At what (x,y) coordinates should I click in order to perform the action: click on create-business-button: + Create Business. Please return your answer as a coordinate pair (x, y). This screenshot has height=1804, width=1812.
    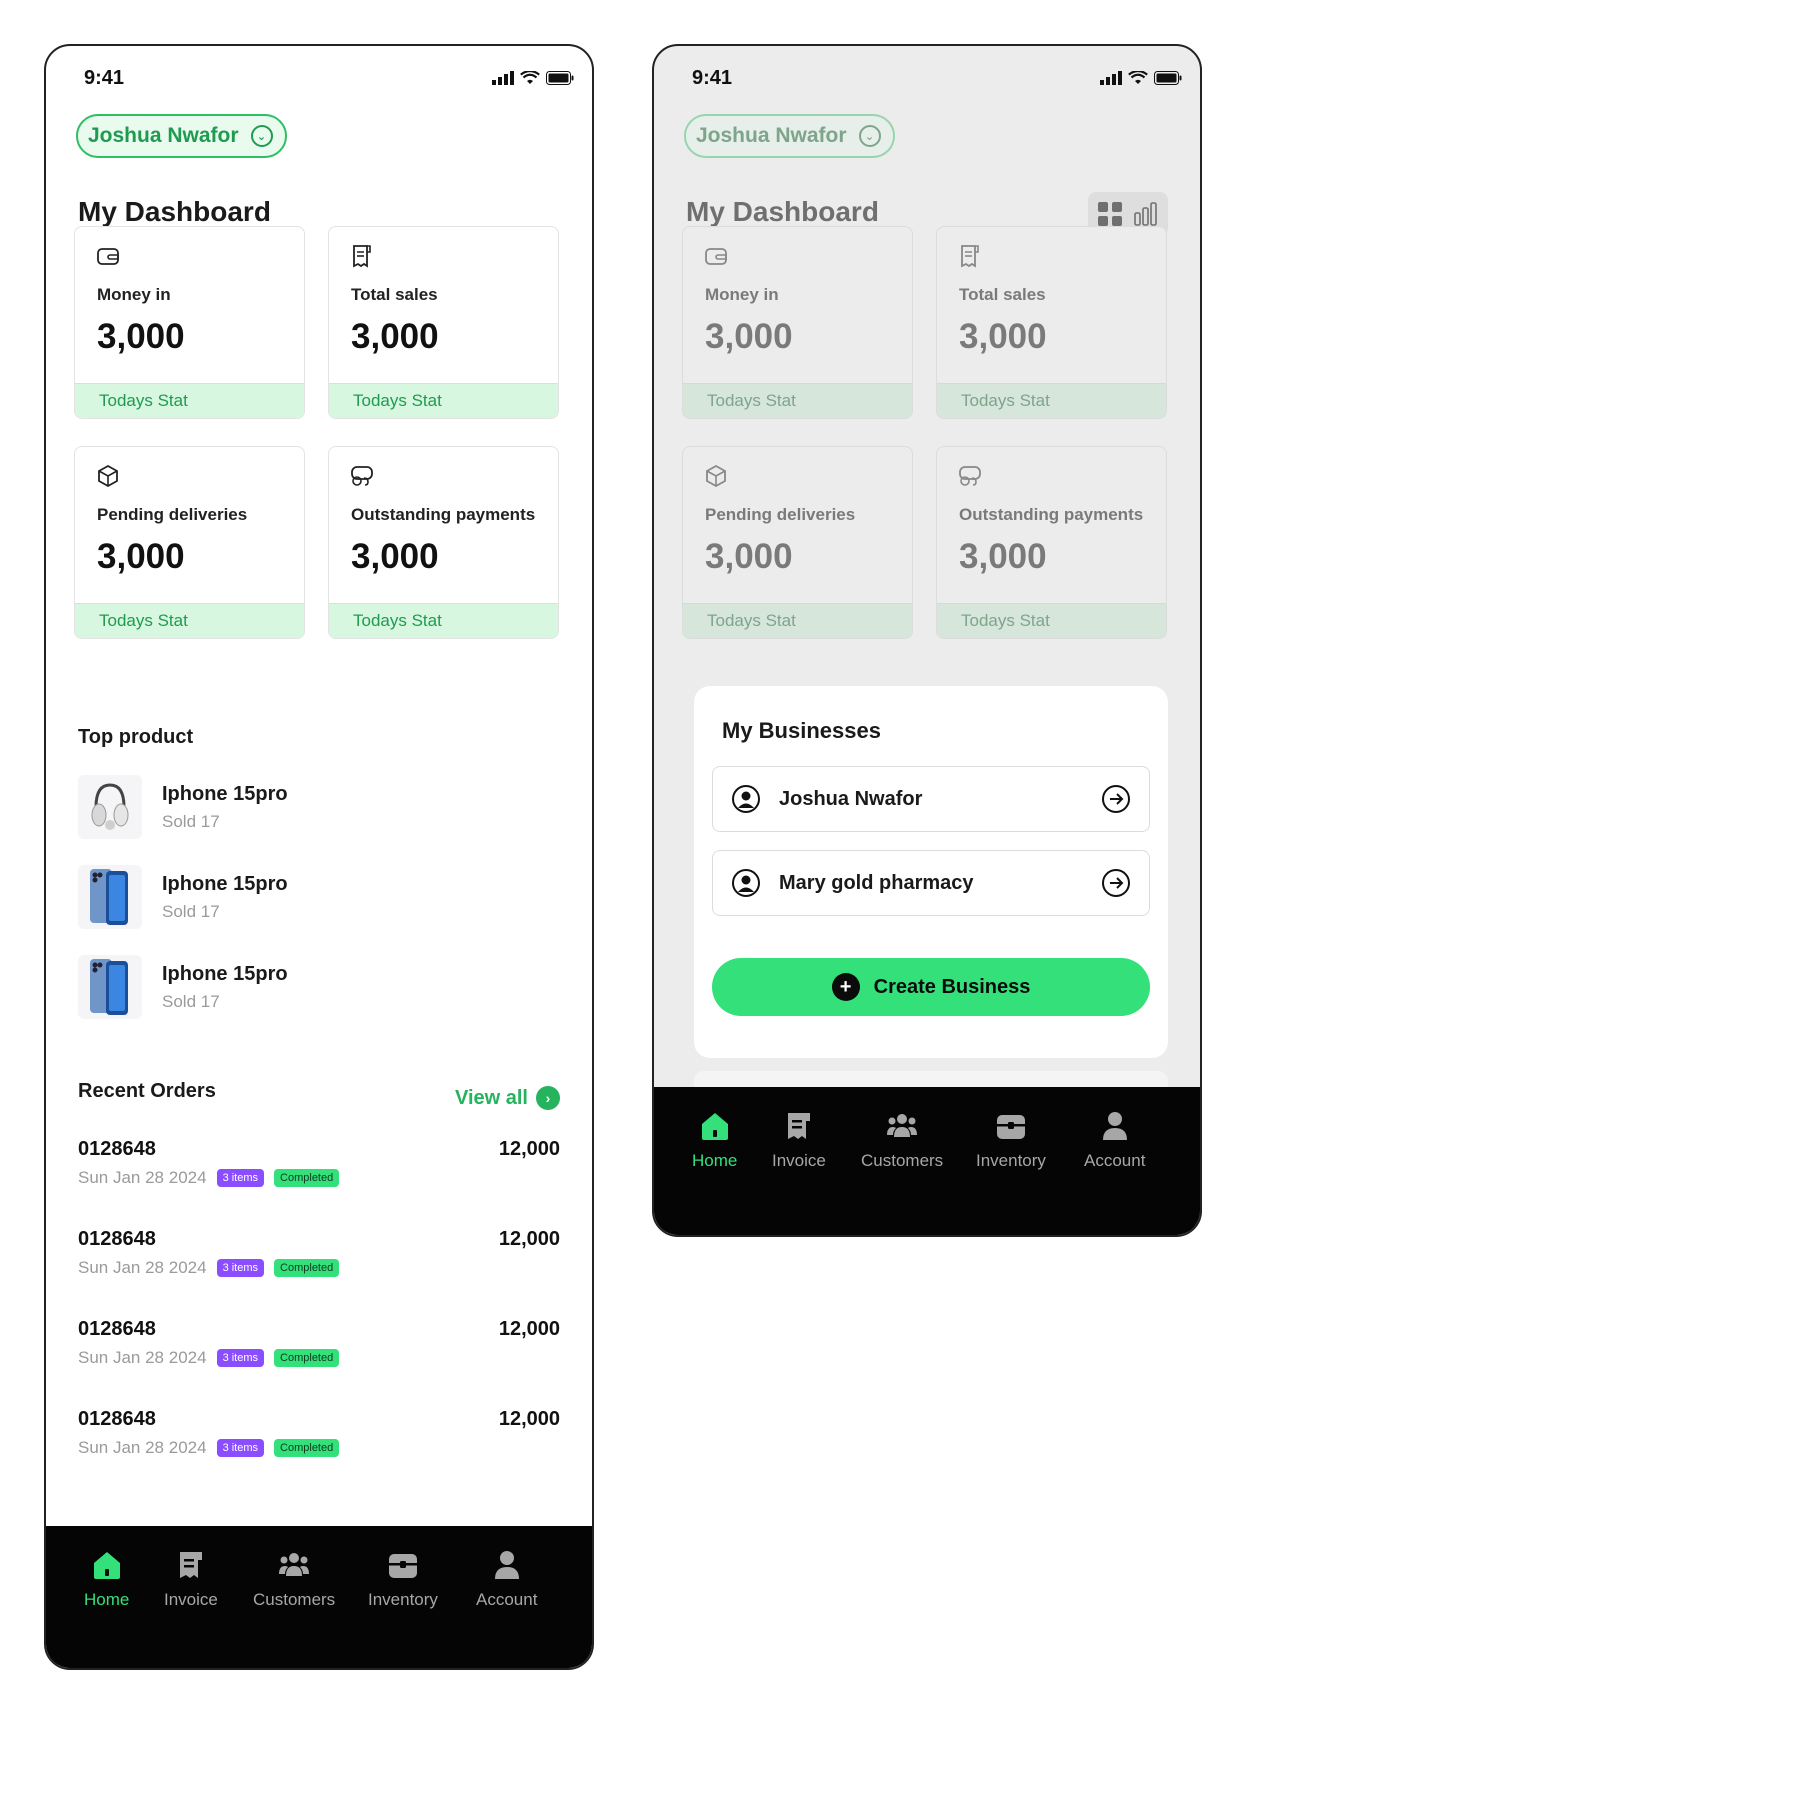
    Looking at the image, I should click on (931, 987).